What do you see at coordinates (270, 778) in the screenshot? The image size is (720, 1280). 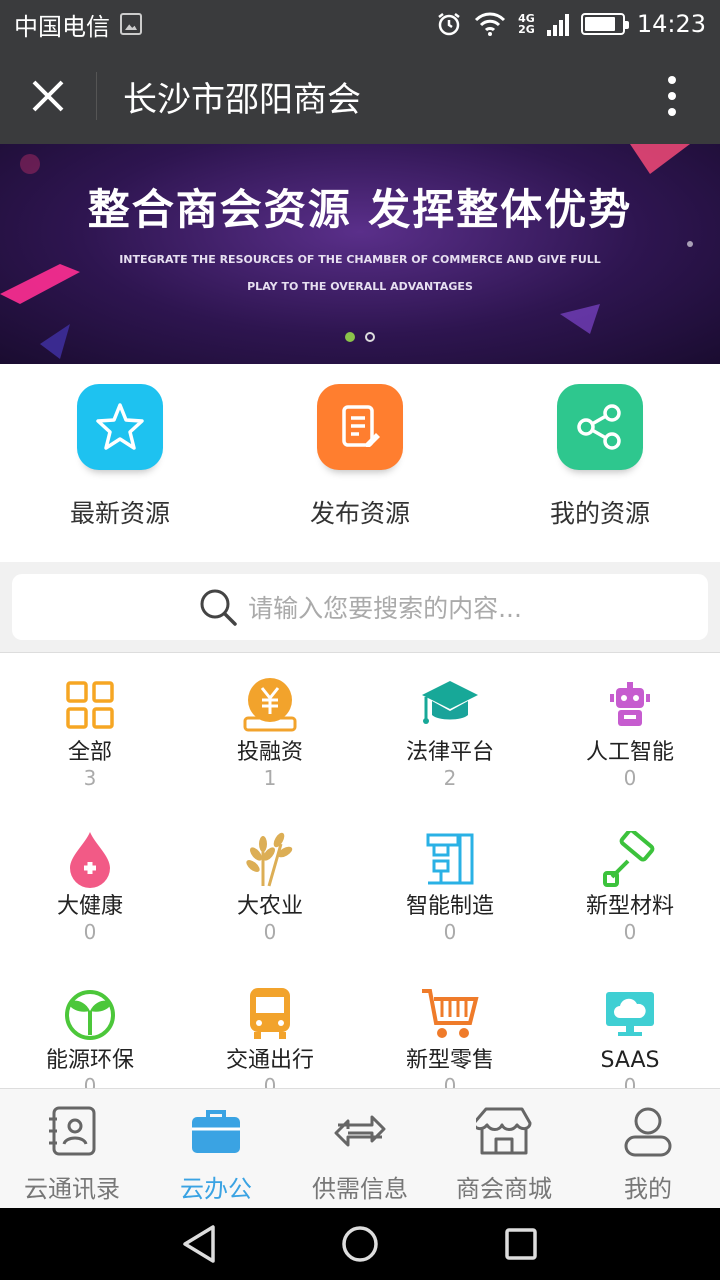 I see `category-count: 1` at bounding box center [270, 778].